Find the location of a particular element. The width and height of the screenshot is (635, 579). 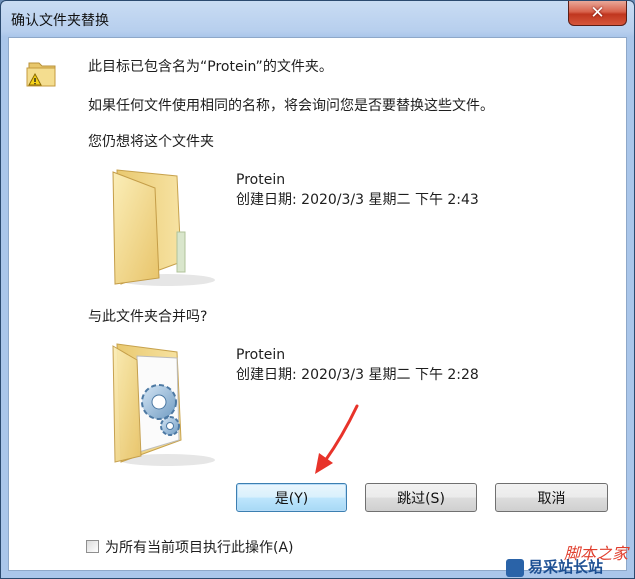

close-button: ✕ is located at coordinates (597, 13).